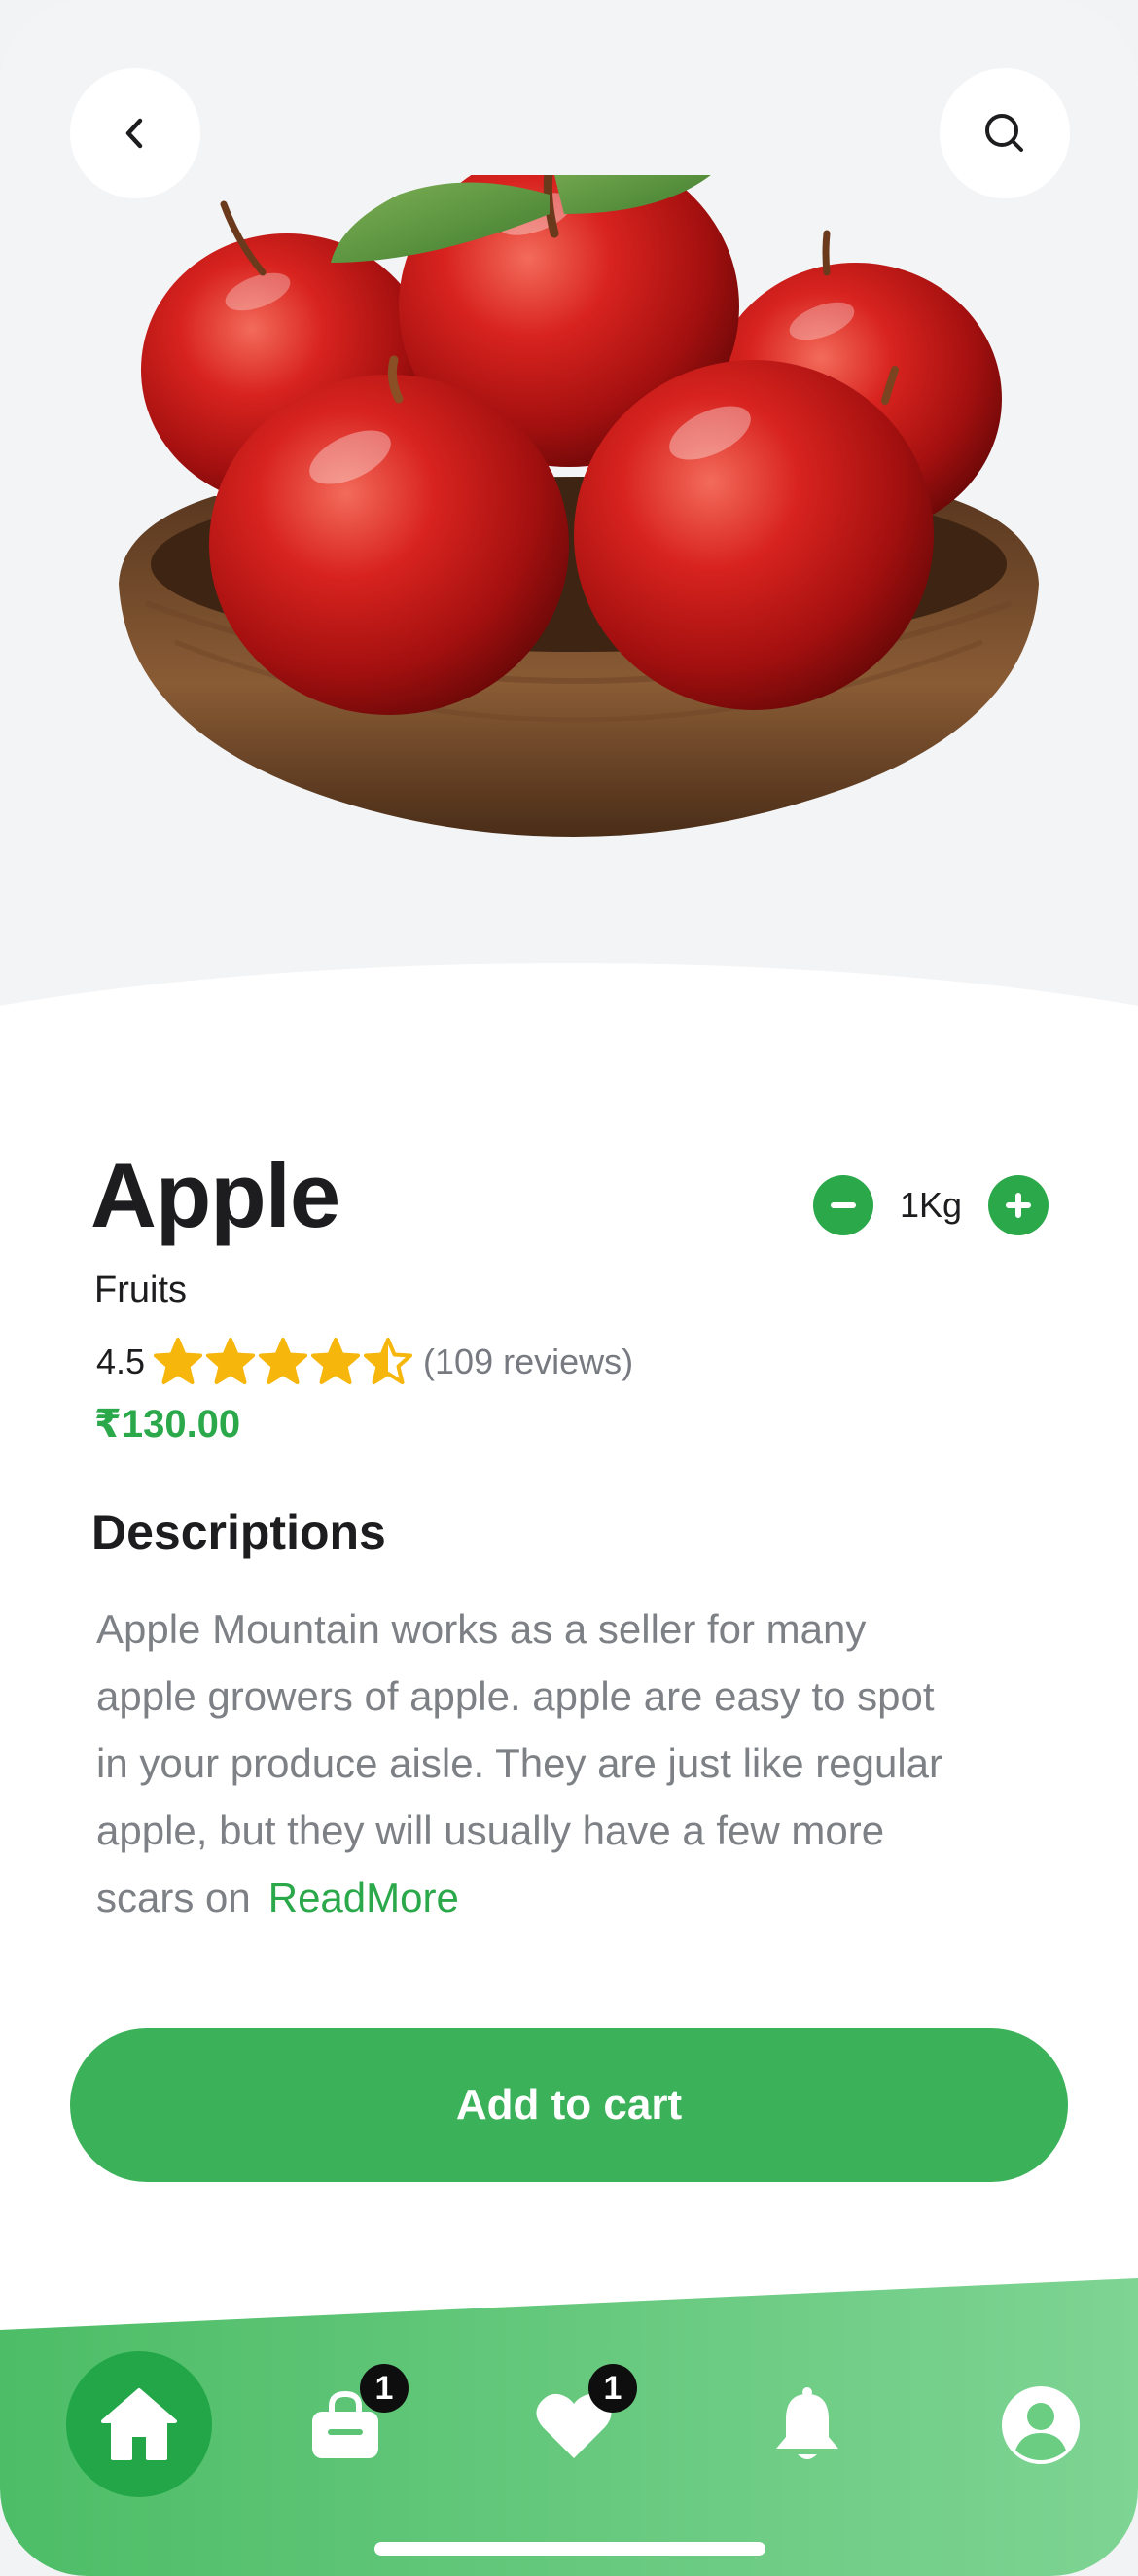  Describe the element at coordinates (807, 2423) in the screenshot. I see `bell-icon` at that location.